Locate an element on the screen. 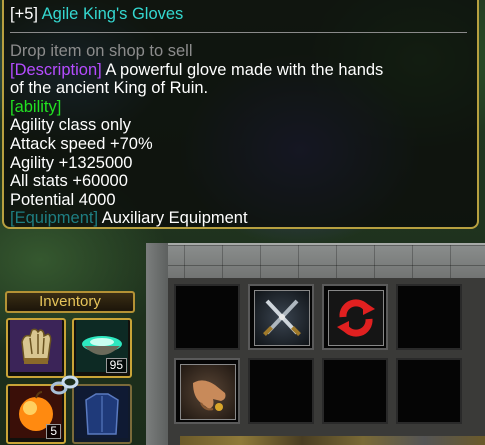  stat-line: Agility class only is located at coordinates (71, 125).